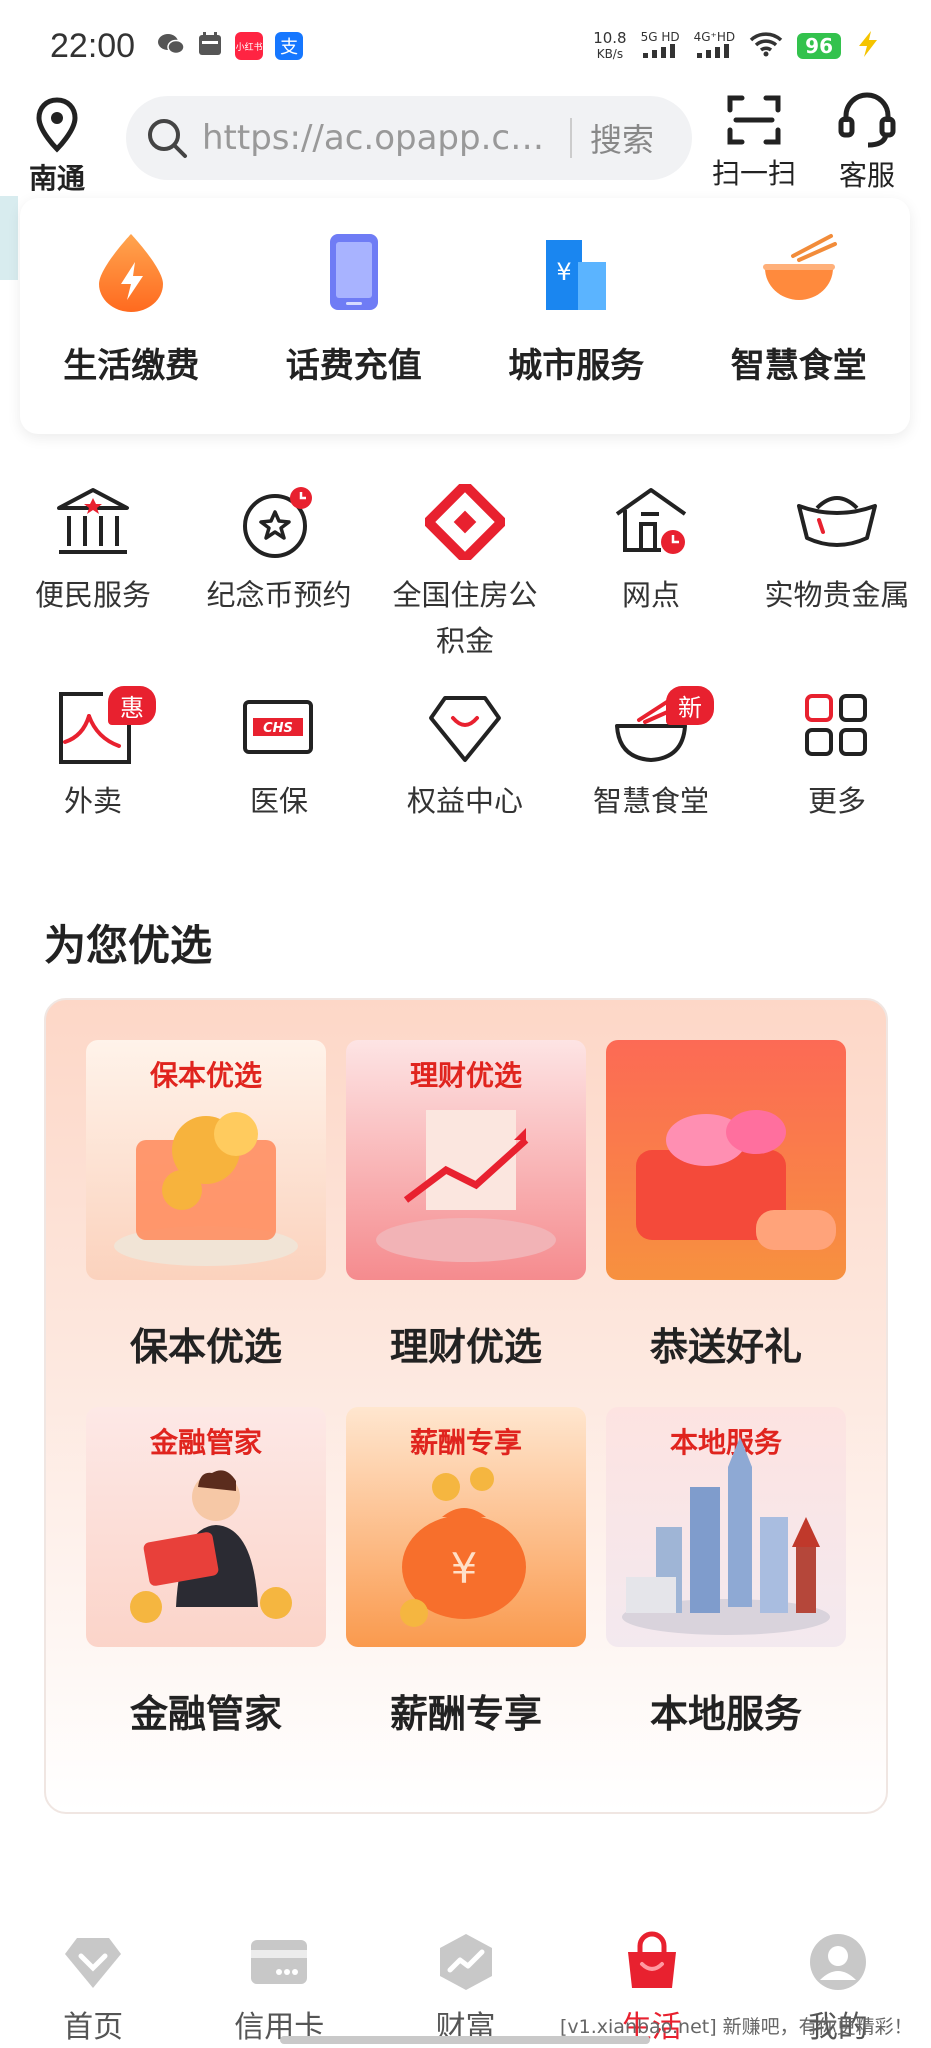 The image size is (931, 2048). Describe the element at coordinates (465, 2040) in the screenshot. I see `home-indicator` at that location.